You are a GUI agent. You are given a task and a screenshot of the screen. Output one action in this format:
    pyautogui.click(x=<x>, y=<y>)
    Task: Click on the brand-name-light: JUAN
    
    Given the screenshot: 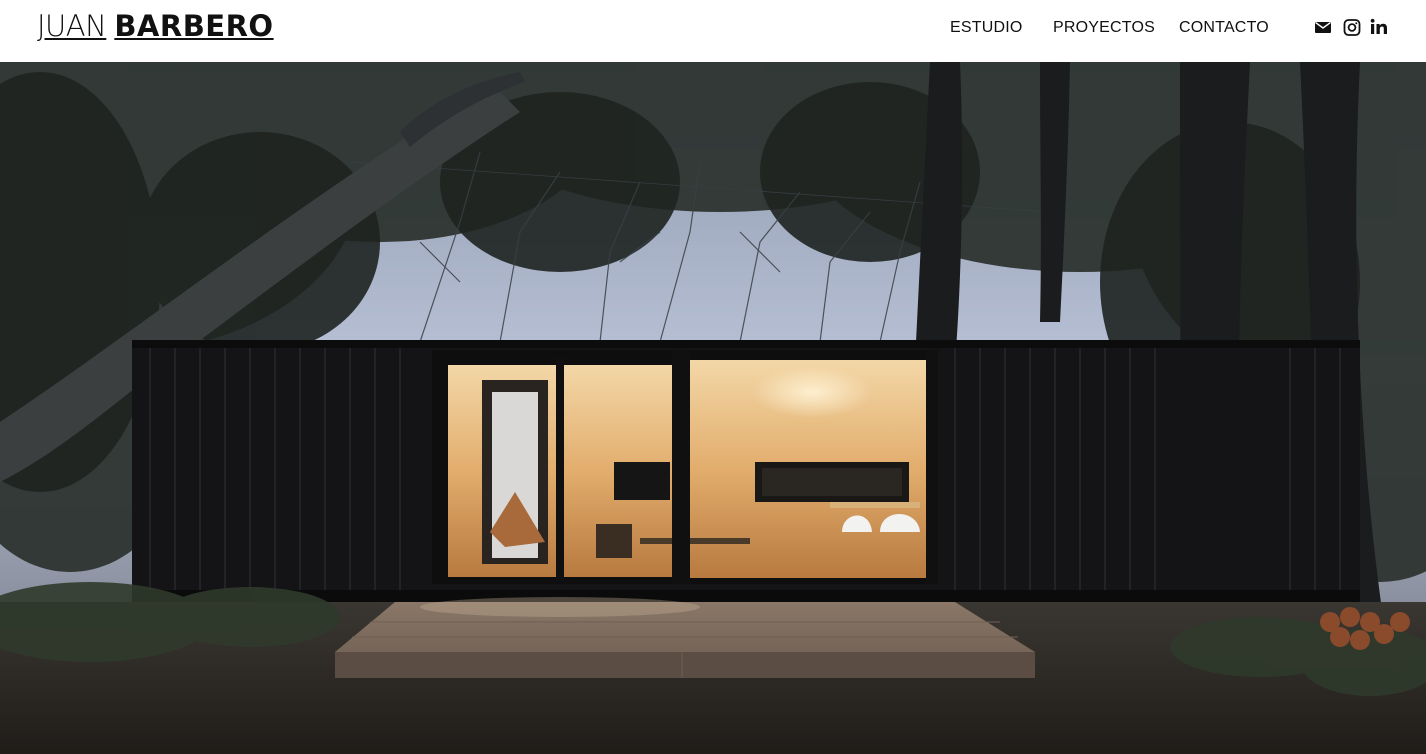 What is the action you would take?
    pyautogui.click(x=72, y=26)
    